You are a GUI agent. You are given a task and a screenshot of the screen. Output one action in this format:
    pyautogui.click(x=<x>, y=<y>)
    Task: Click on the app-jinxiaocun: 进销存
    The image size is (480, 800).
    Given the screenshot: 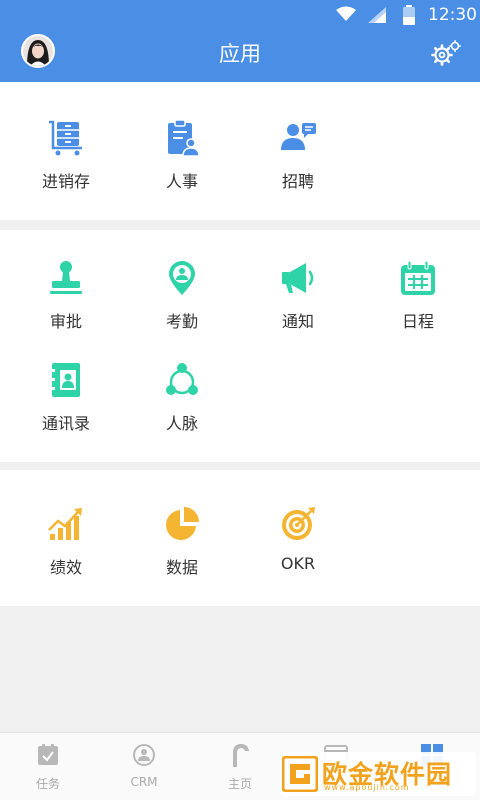 What is the action you would take?
    pyautogui.click(x=66, y=170)
    